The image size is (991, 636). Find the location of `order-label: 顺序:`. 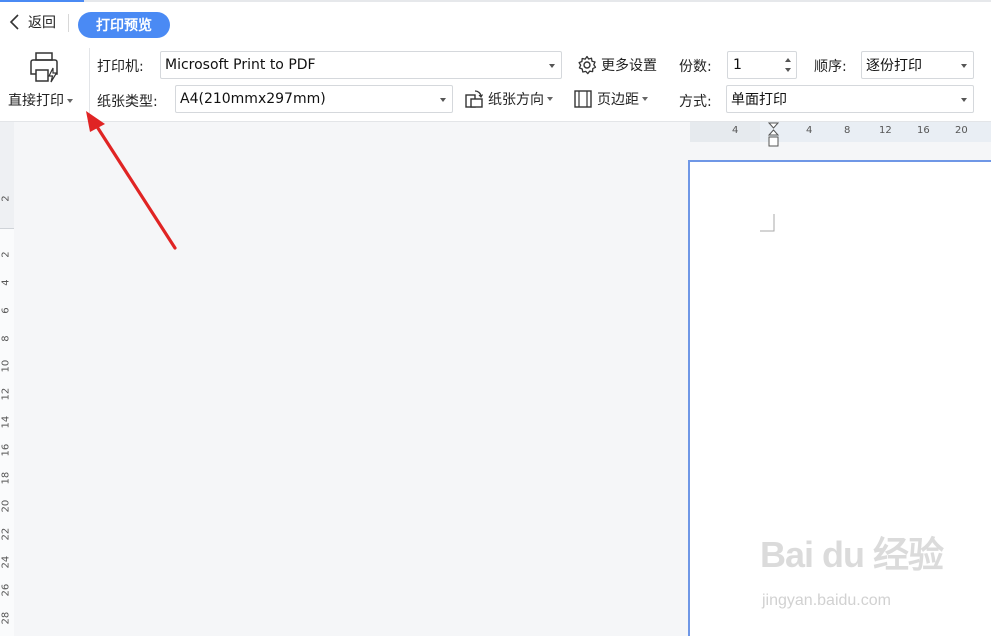

order-label: 顺序: is located at coordinates (830, 67).